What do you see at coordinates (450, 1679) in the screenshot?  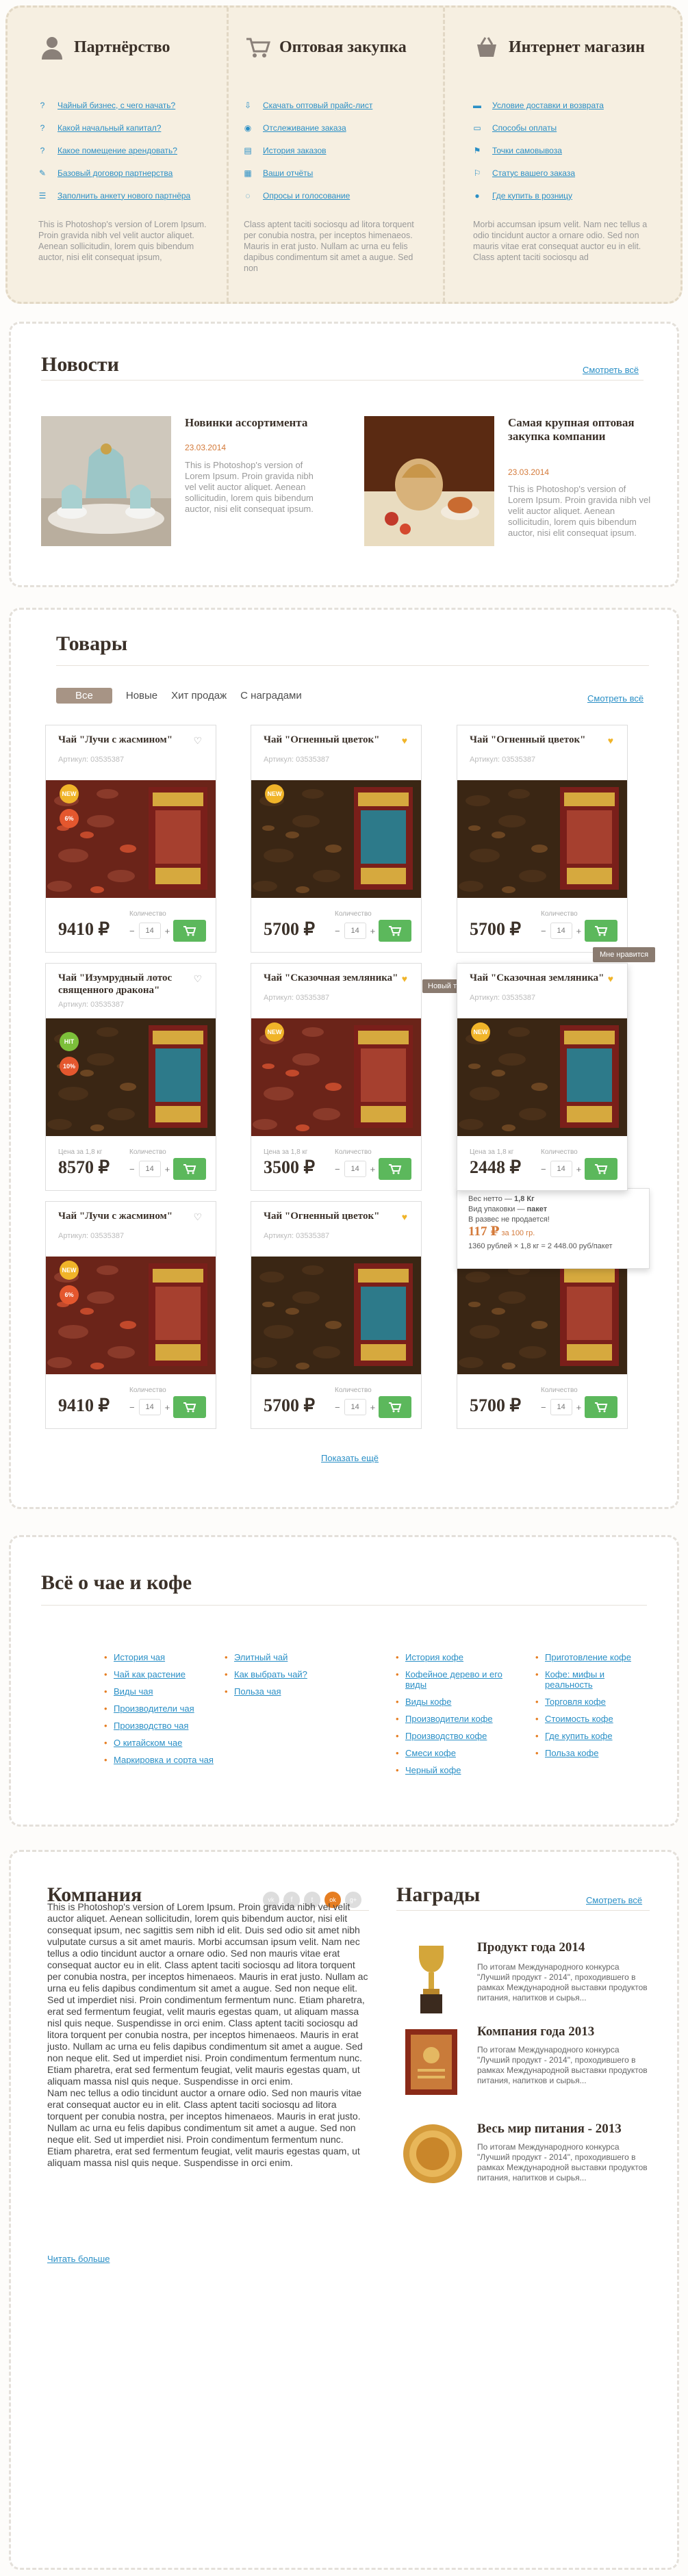 I see `tea-coffee-link: Кофейное дерево и его виды` at bounding box center [450, 1679].